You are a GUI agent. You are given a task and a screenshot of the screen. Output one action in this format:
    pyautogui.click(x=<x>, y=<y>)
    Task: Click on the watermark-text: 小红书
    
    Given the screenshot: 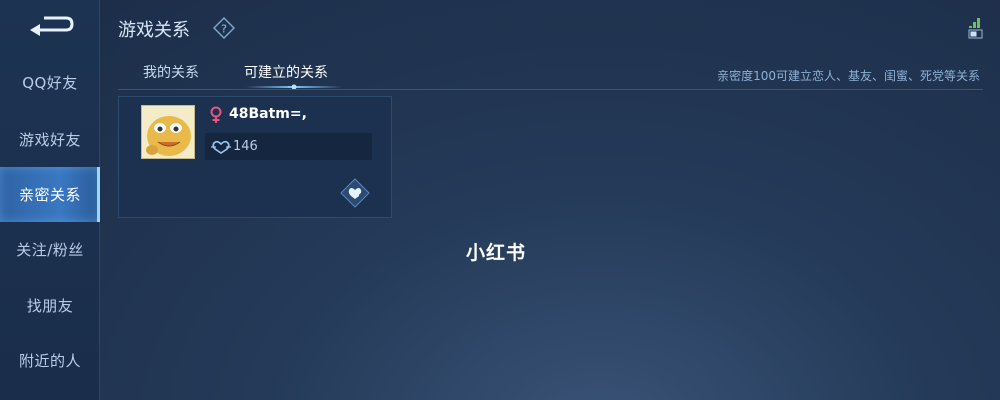 What is the action you would take?
    pyautogui.click(x=496, y=253)
    